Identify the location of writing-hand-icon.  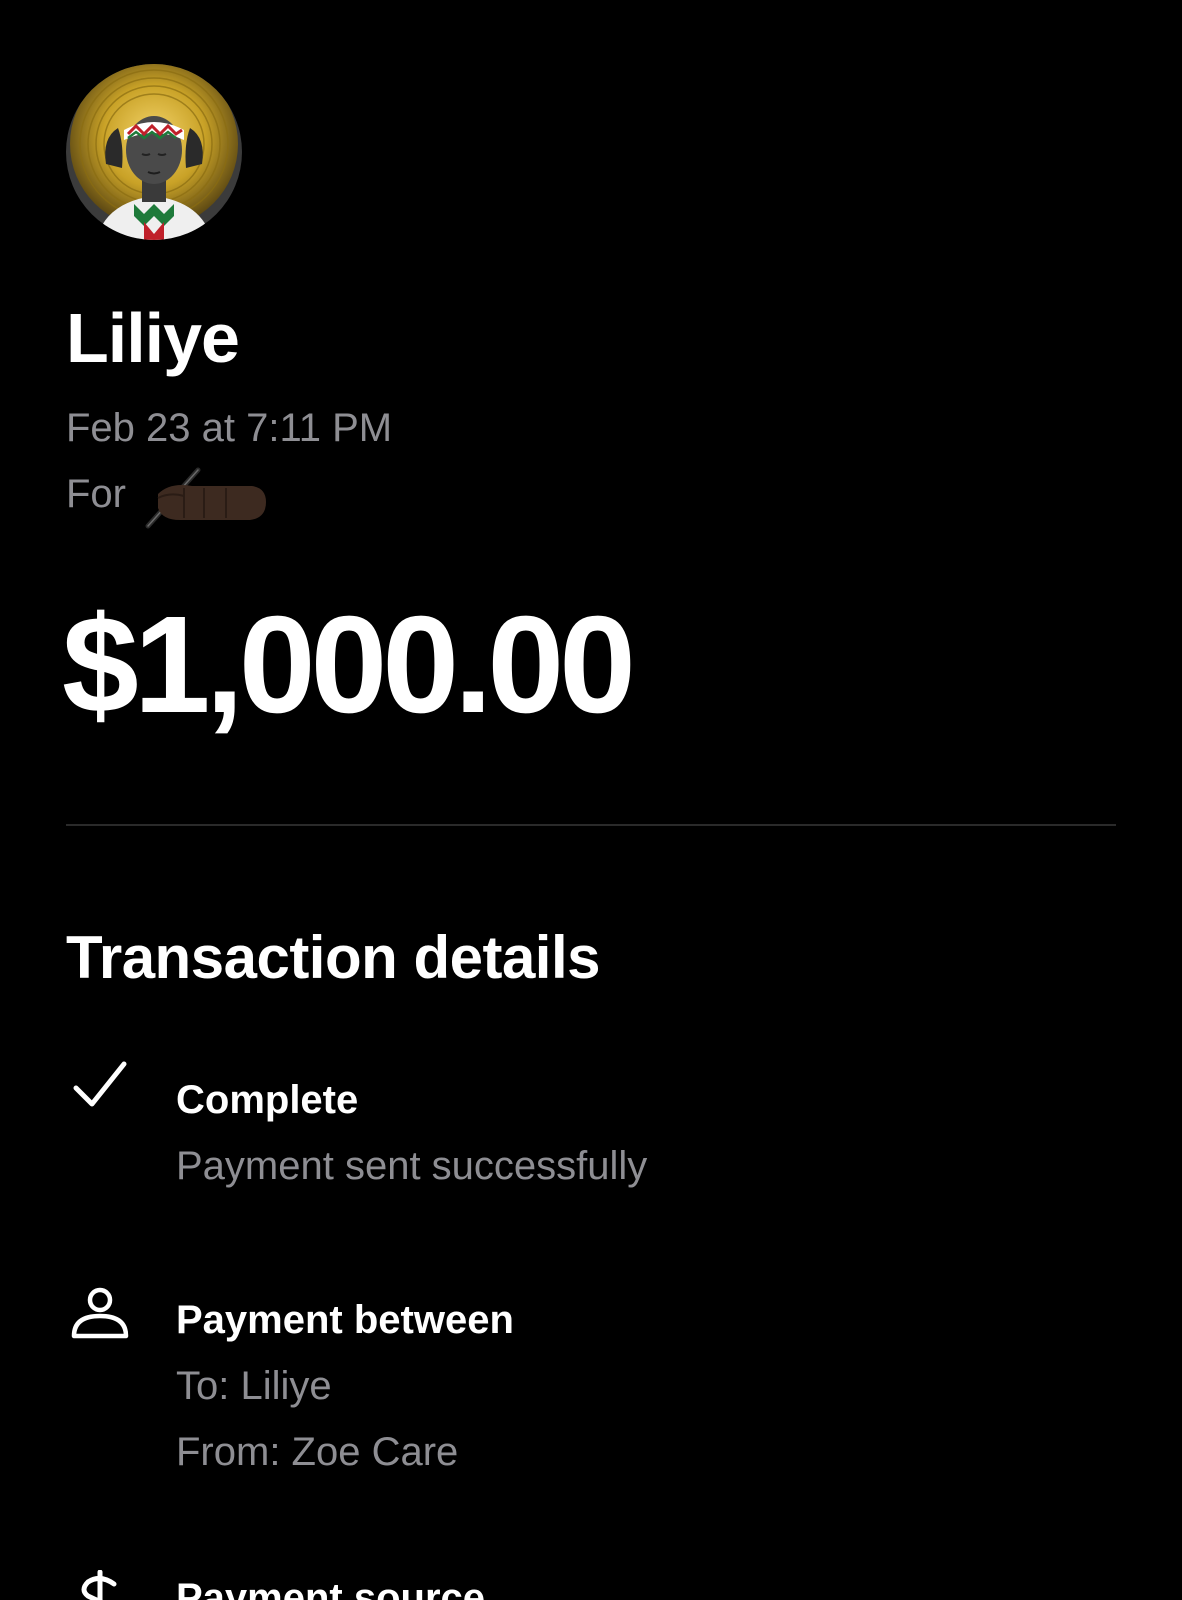
(205, 498).